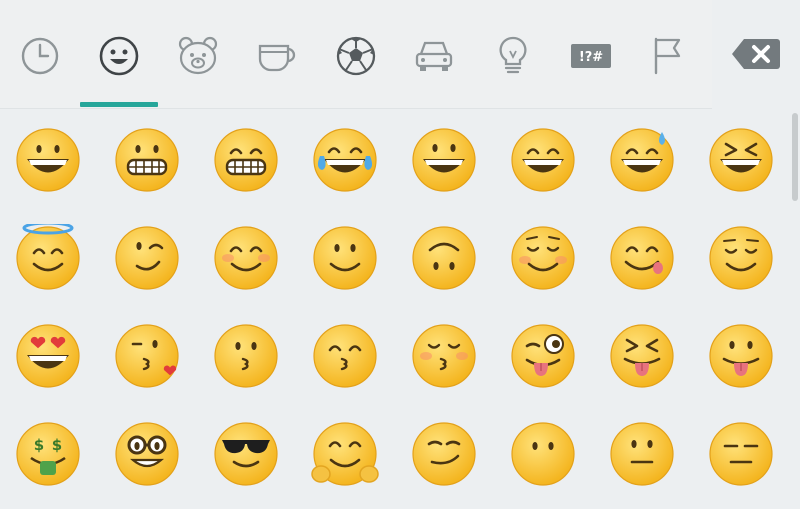 This screenshot has height=509, width=800. I want to click on relieved-face-icon, so click(741, 258).